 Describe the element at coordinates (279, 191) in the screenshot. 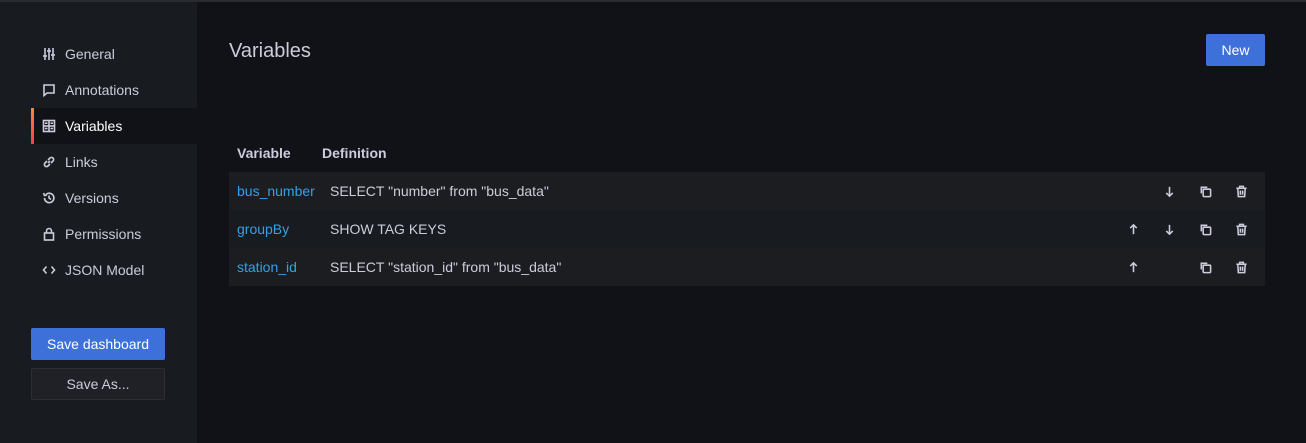

I see `variable-name-link: bus_number` at that location.